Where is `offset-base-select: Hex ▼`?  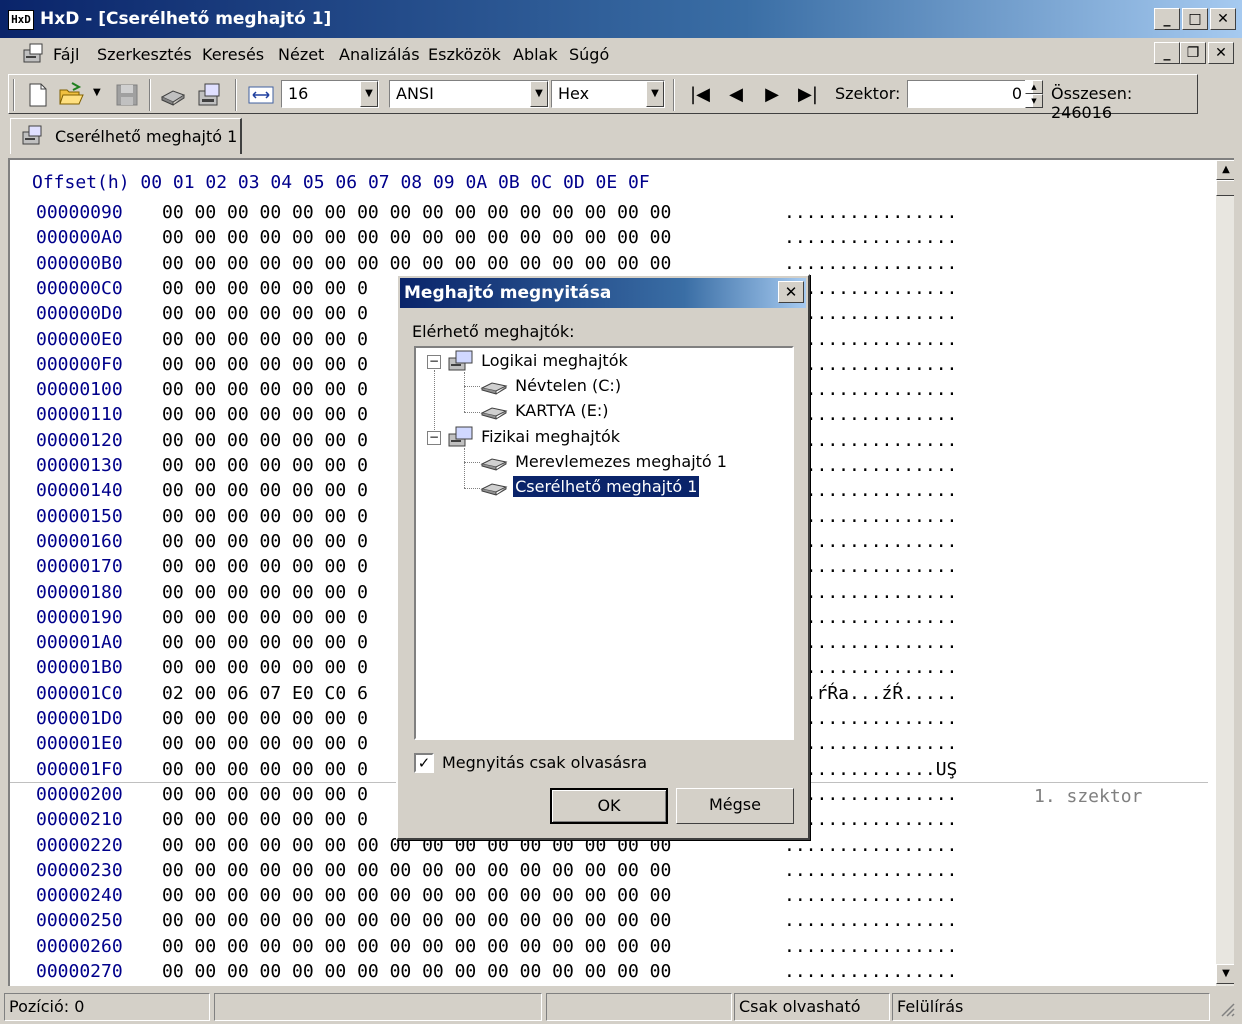 offset-base-select: Hex ▼ is located at coordinates (608, 94).